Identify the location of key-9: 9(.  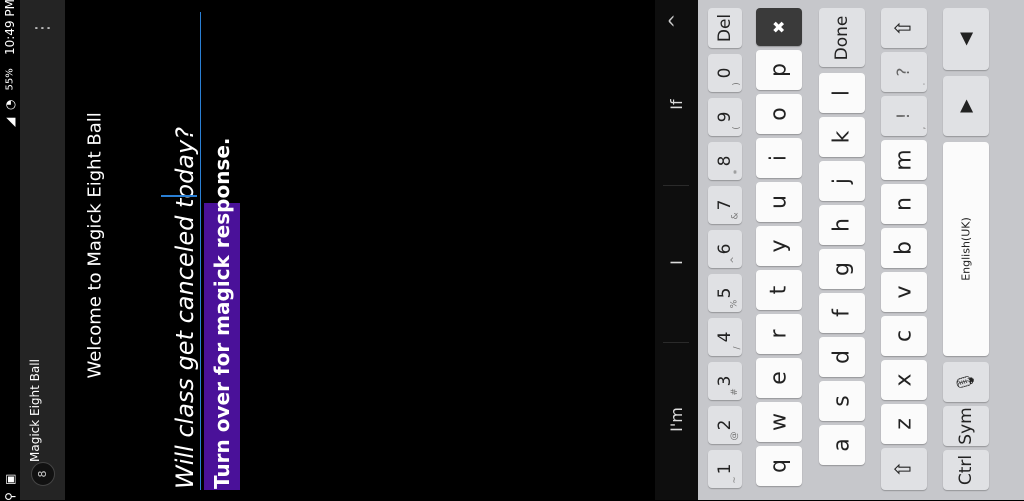
(725, 117).